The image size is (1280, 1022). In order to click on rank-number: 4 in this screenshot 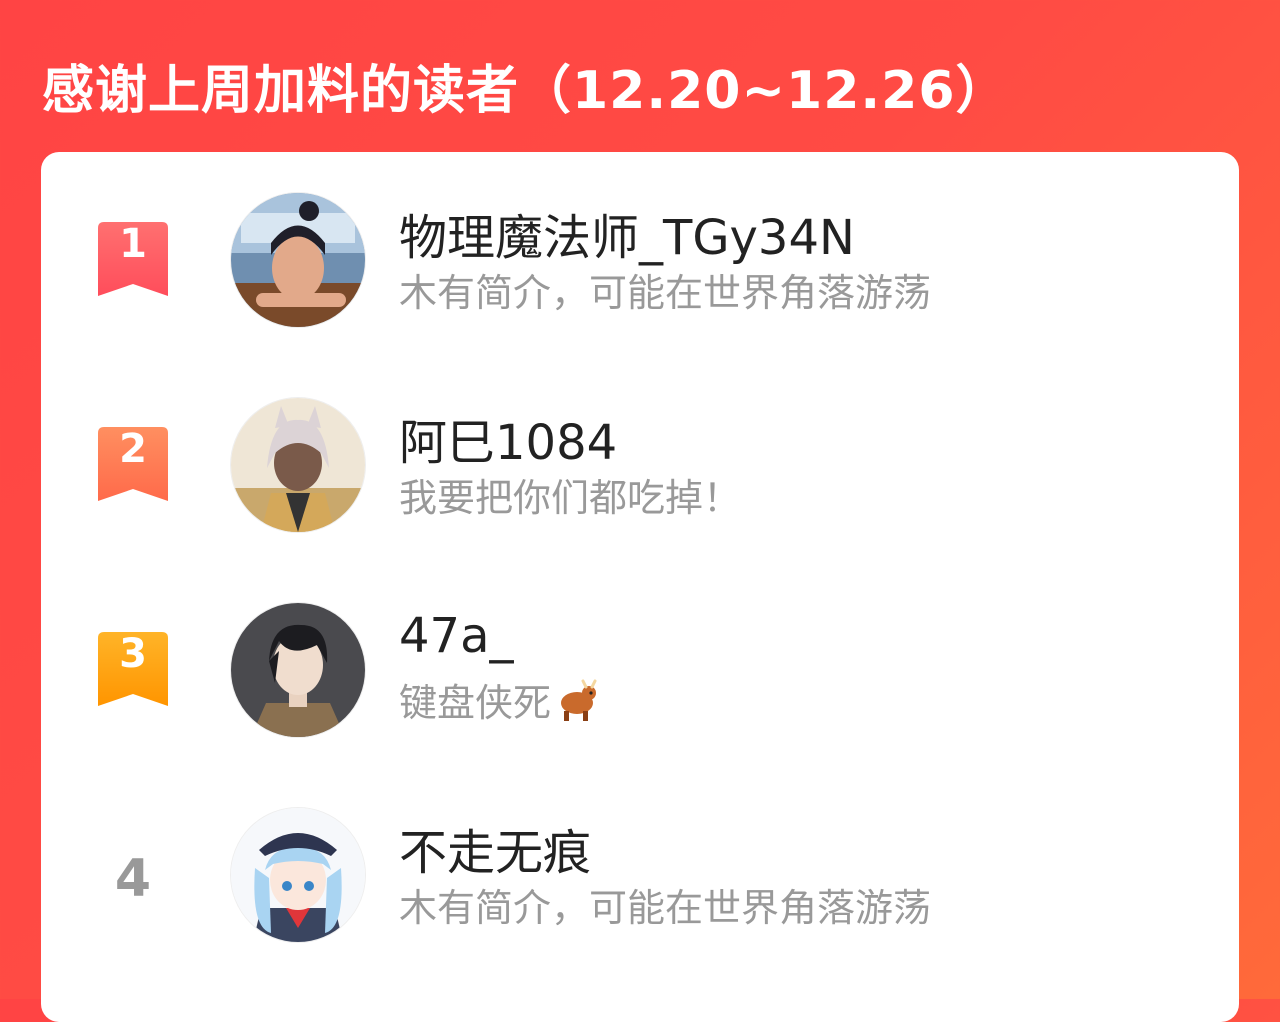, I will do `click(133, 879)`.